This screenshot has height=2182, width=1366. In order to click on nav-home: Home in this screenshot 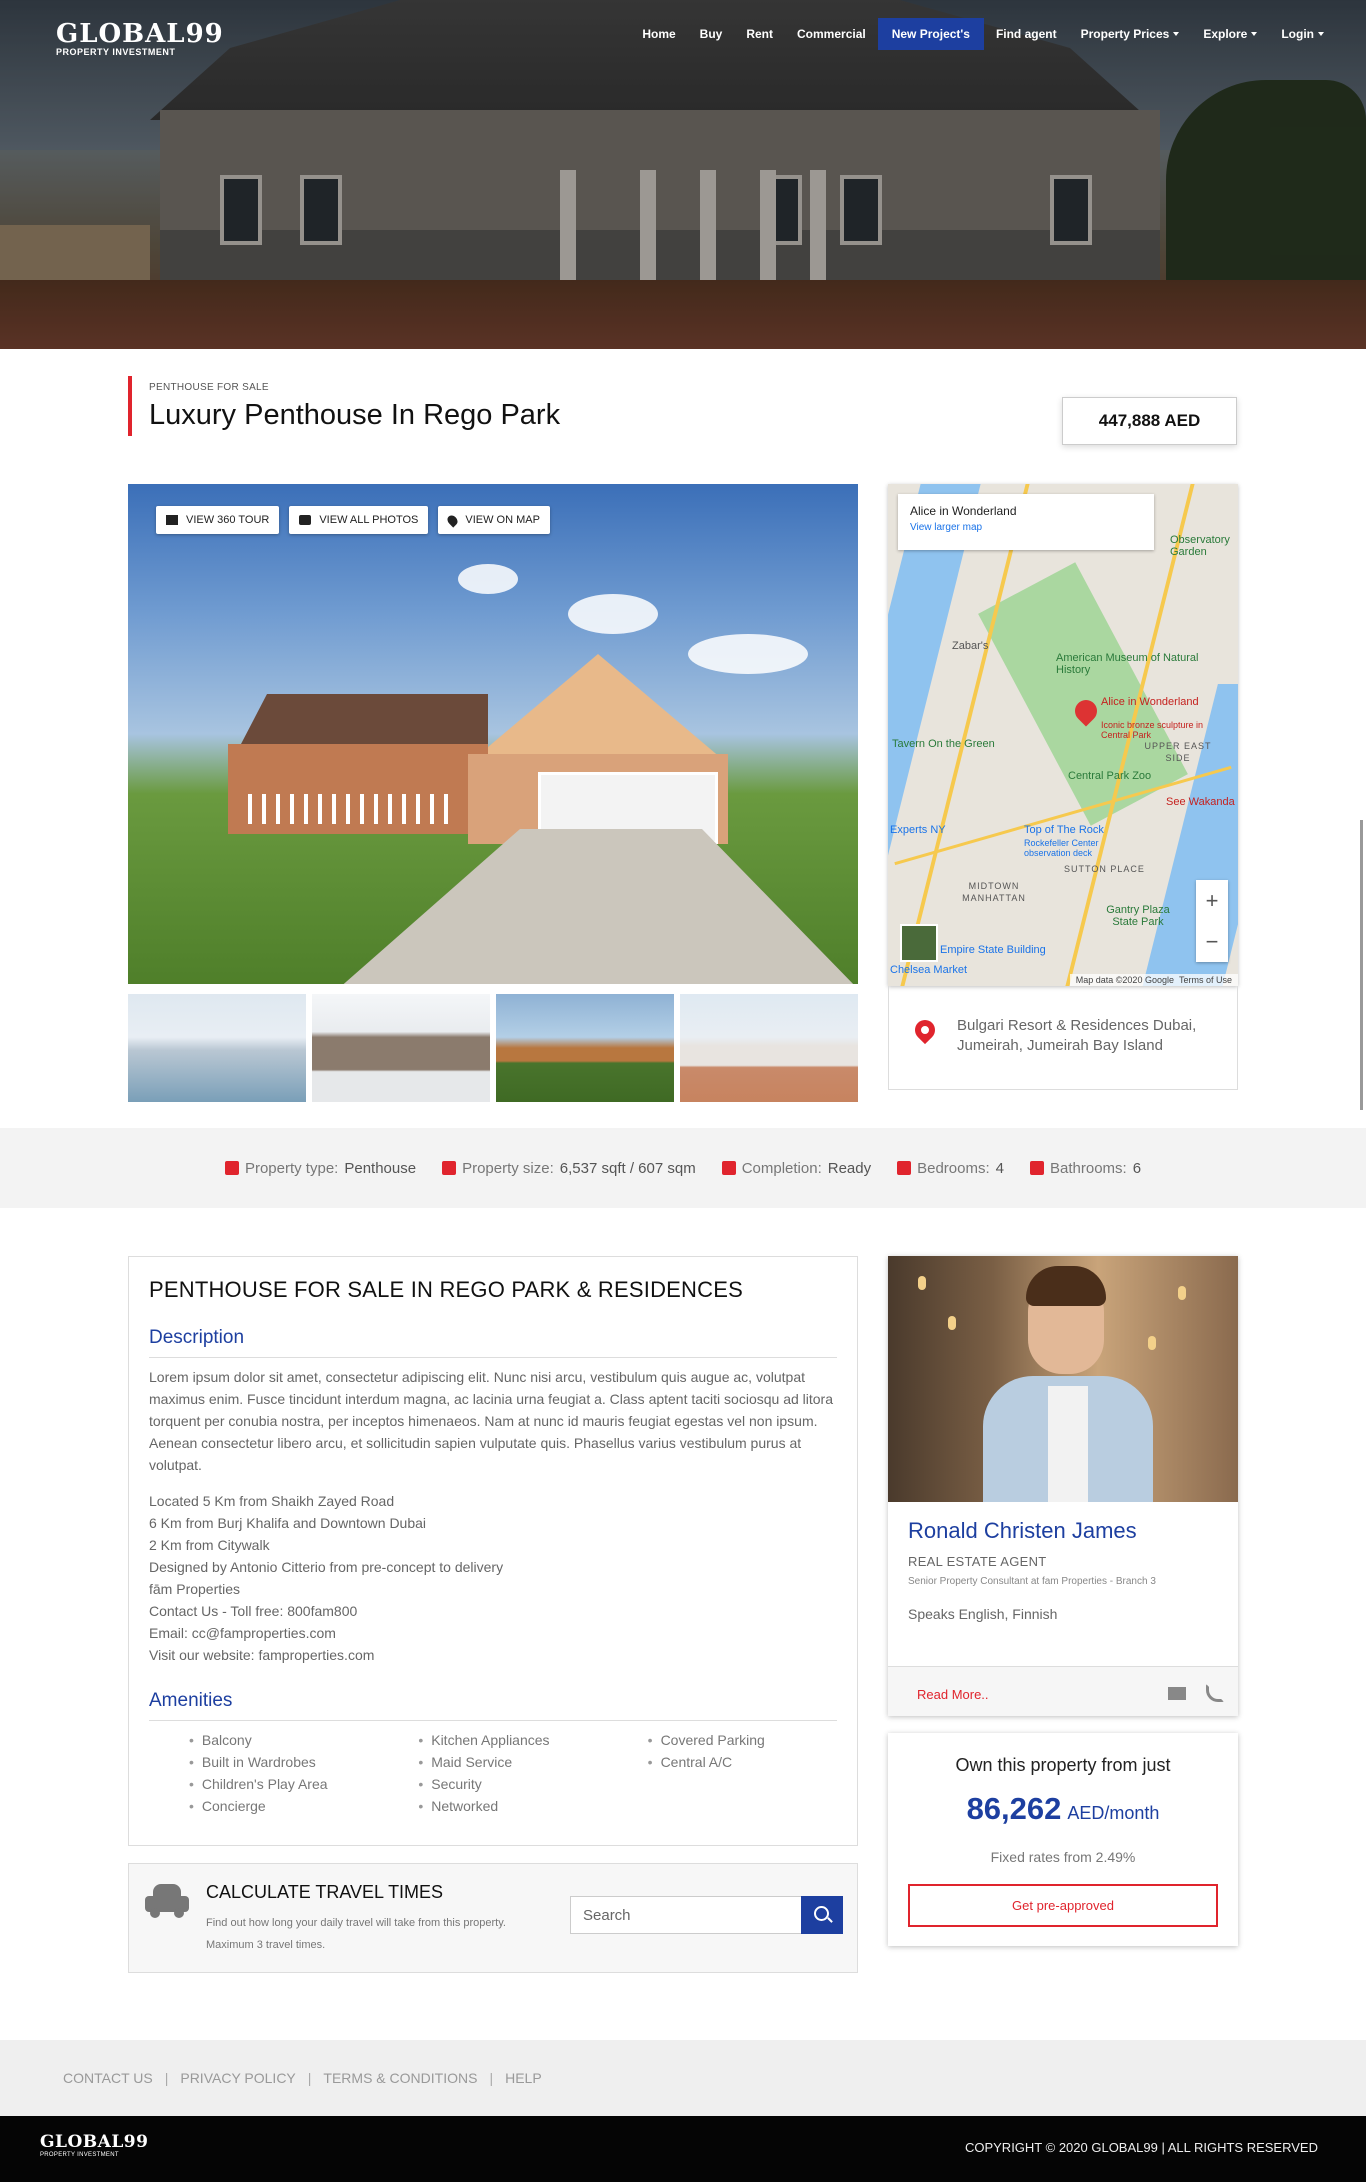, I will do `click(658, 34)`.